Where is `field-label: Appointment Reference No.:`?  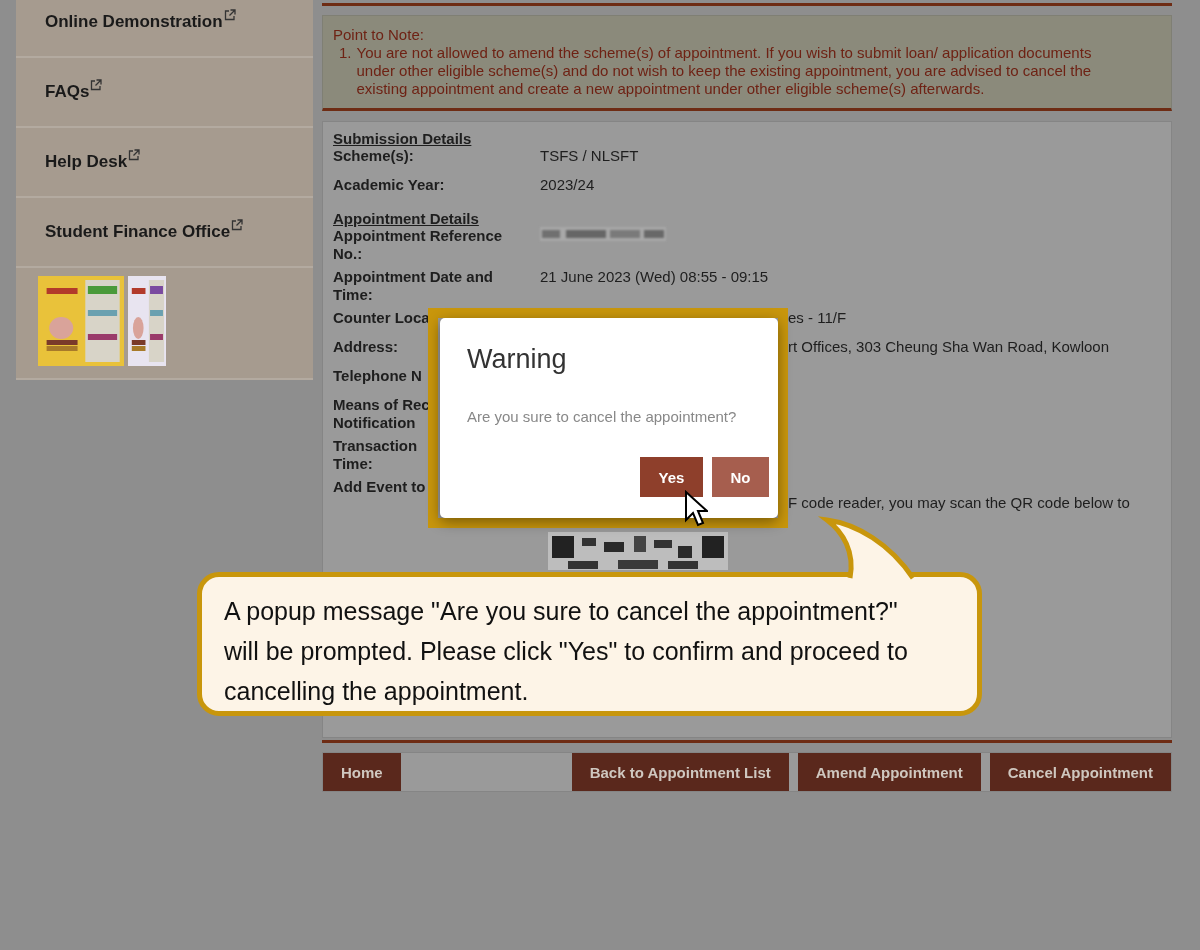 field-label: Appointment Reference No.: is located at coordinates (418, 245).